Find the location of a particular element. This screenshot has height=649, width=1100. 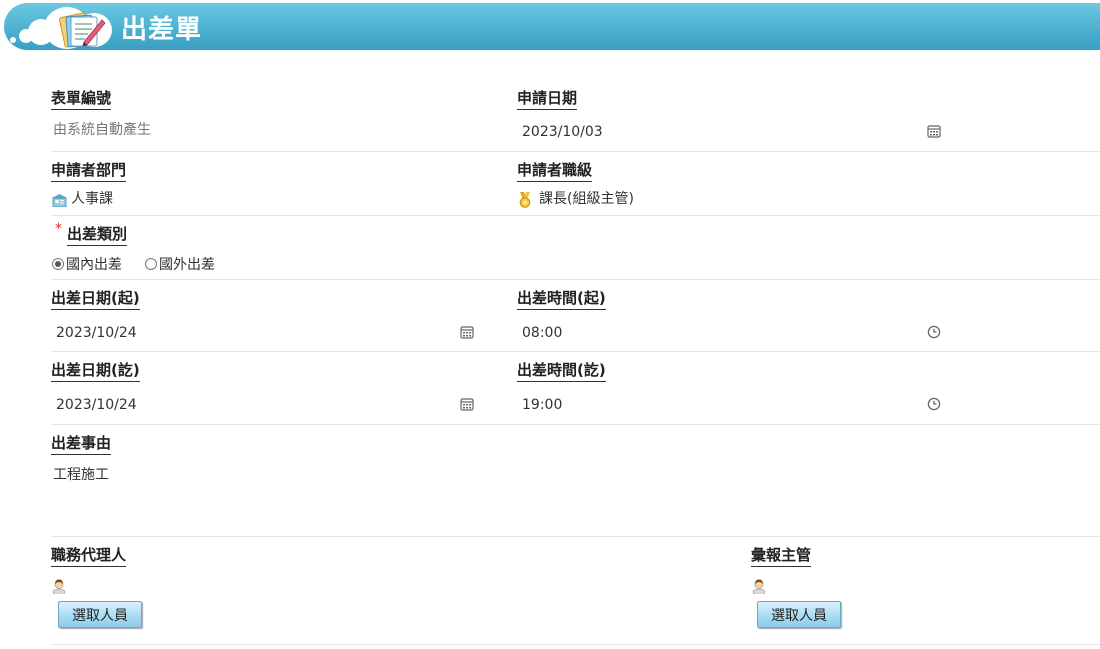

apply-date-label: 申請日期 is located at coordinates (547, 99).